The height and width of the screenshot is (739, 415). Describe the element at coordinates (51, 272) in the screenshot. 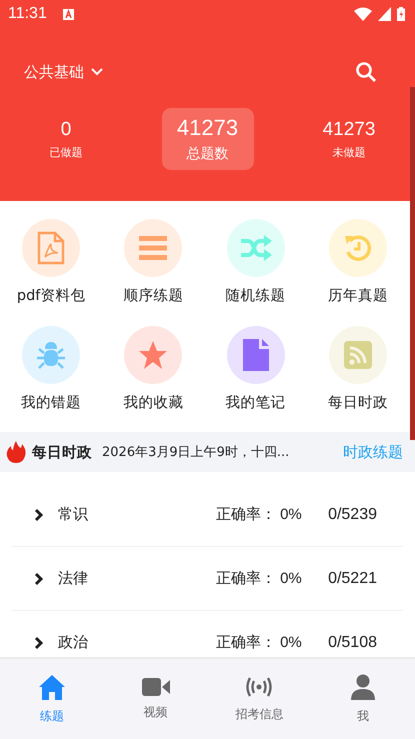

I see `shortcut-button: pdf资料包` at that location.